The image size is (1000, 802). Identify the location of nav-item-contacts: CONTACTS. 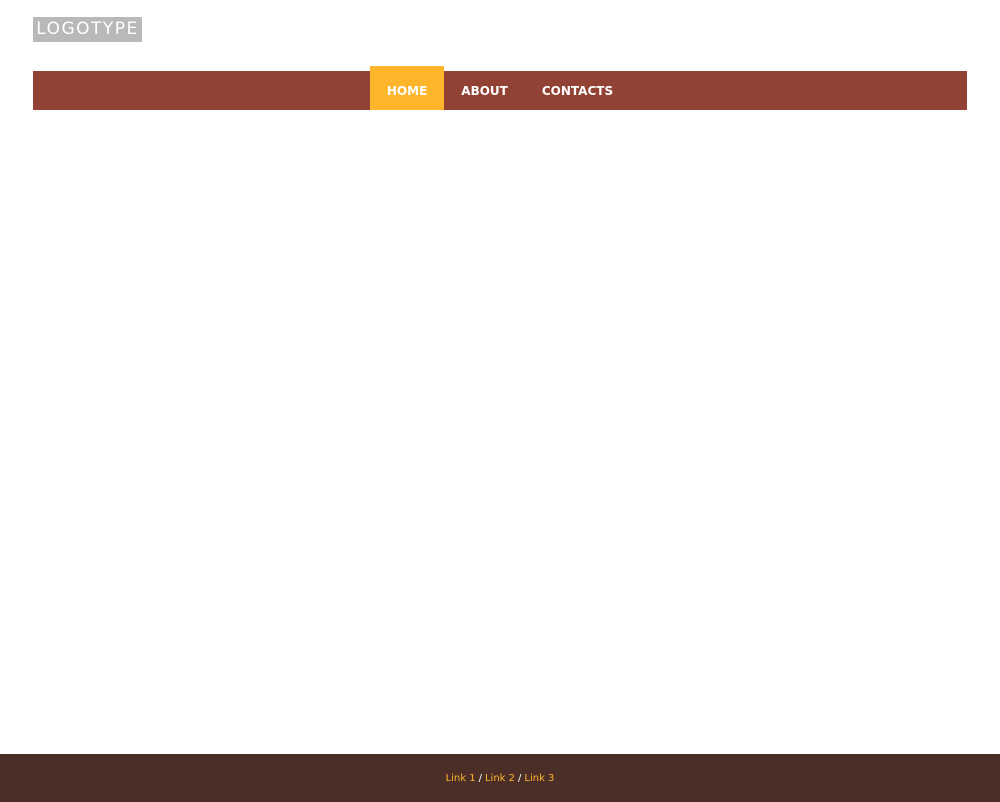
(577, 88).